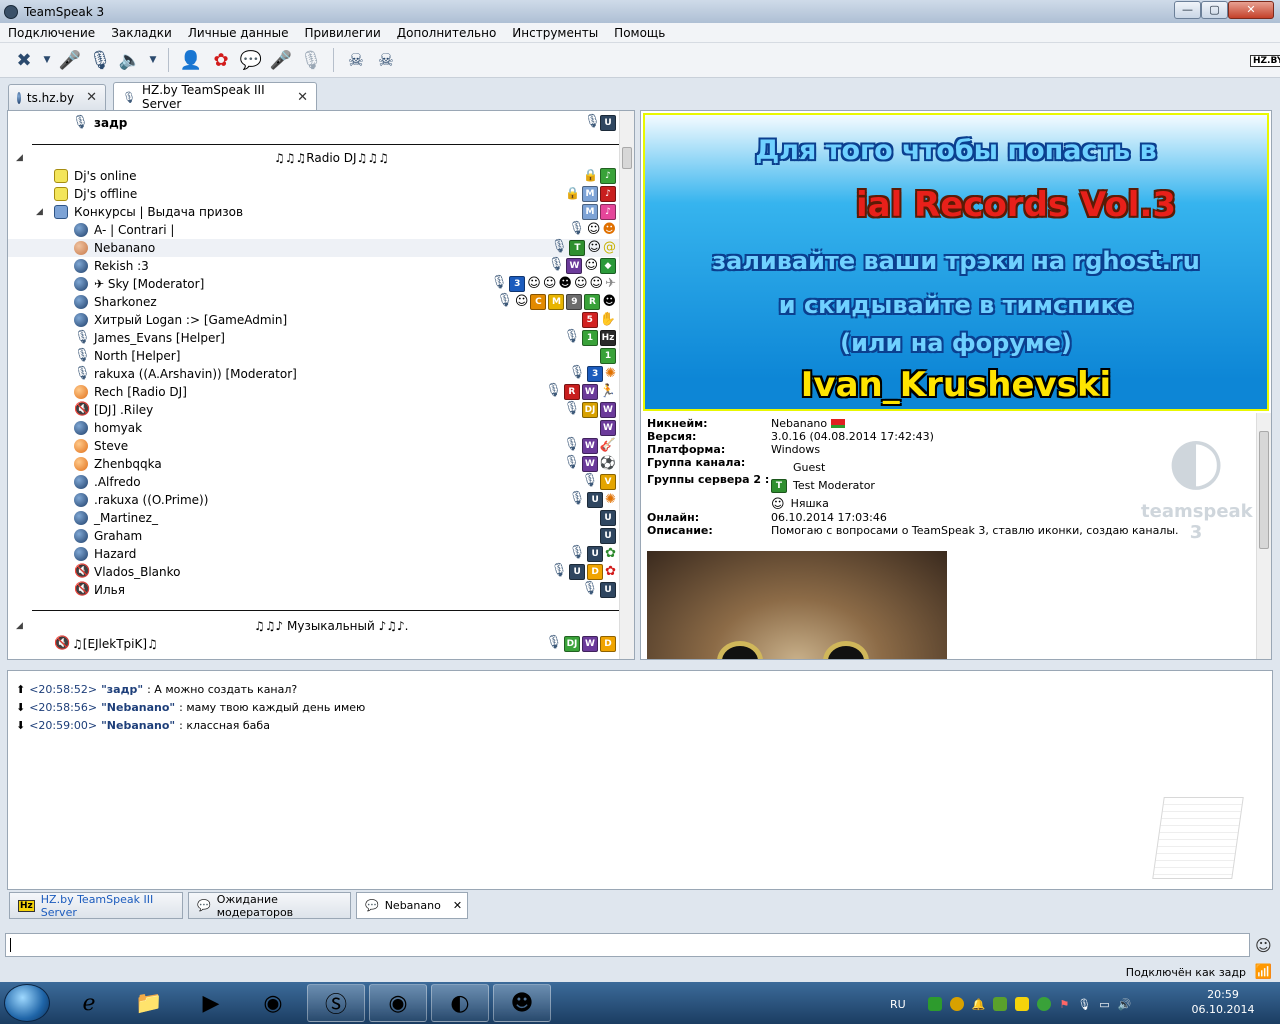 This screenshot has height=1024, width=1280. I want to click on mute-speakers-icon: 🔈, so click(130, 60).